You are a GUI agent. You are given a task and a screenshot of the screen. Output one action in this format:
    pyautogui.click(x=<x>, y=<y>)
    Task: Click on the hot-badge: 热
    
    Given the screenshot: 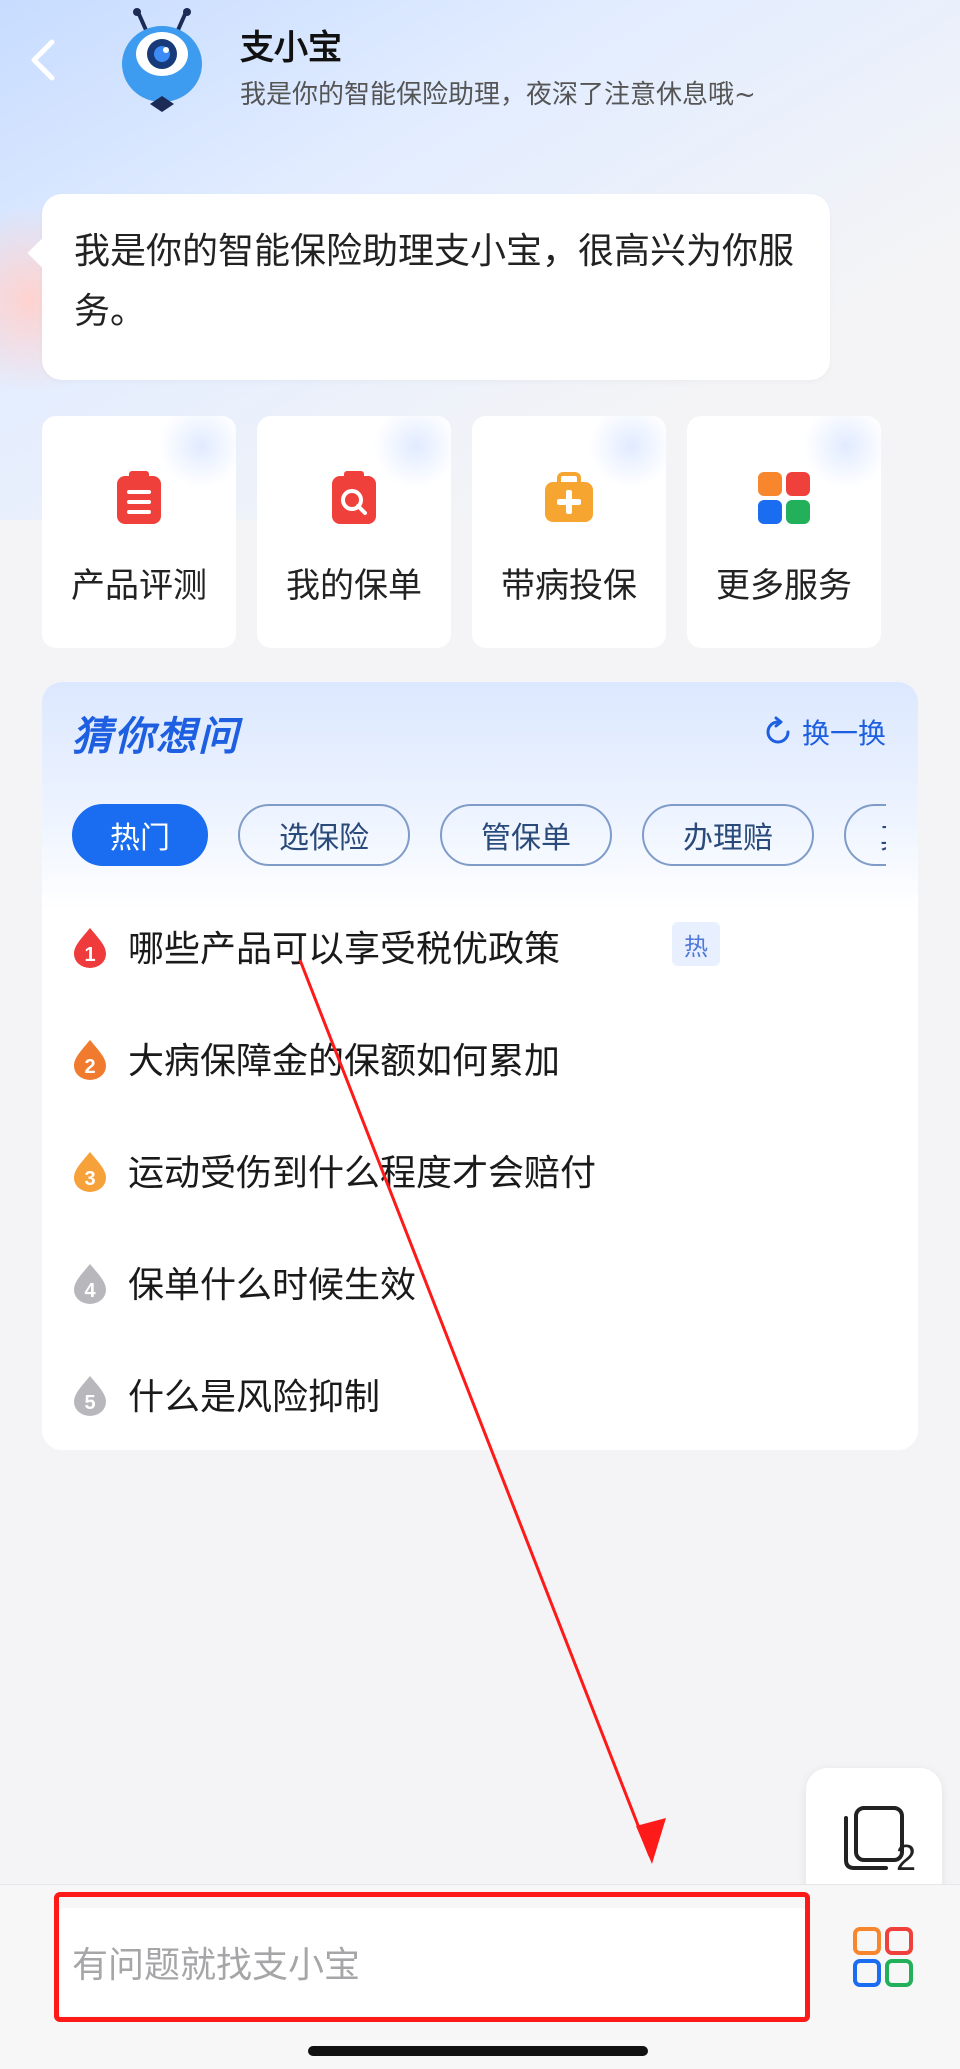 What is the action you would take?
    pyautogui.click(x=696, y=944)
    